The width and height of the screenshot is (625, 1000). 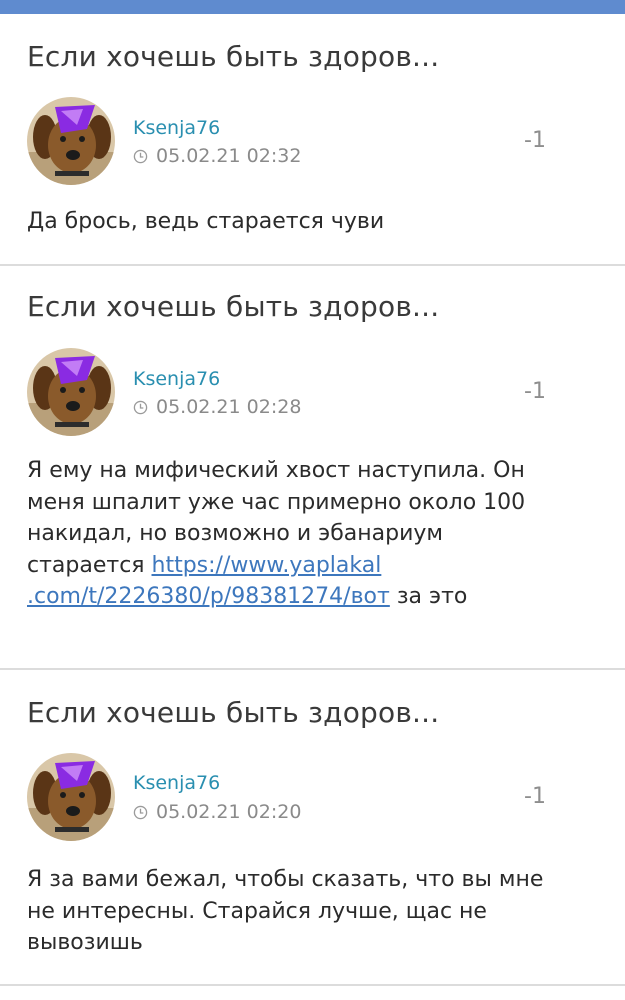 I want to click on post-meta: 05.02.21 02:28, so click(x=217, y=407).